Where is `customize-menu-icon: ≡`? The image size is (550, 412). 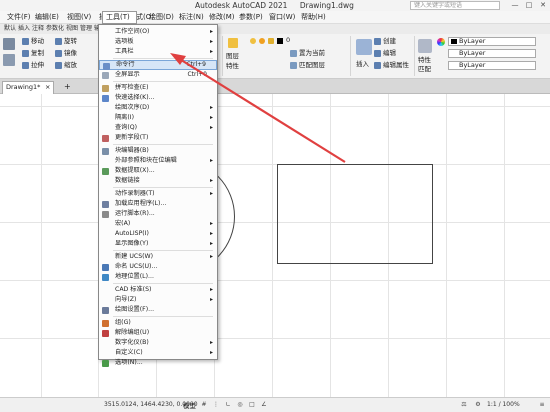
customize-menu-icon: ≡ is located at coordinates (542, 405).